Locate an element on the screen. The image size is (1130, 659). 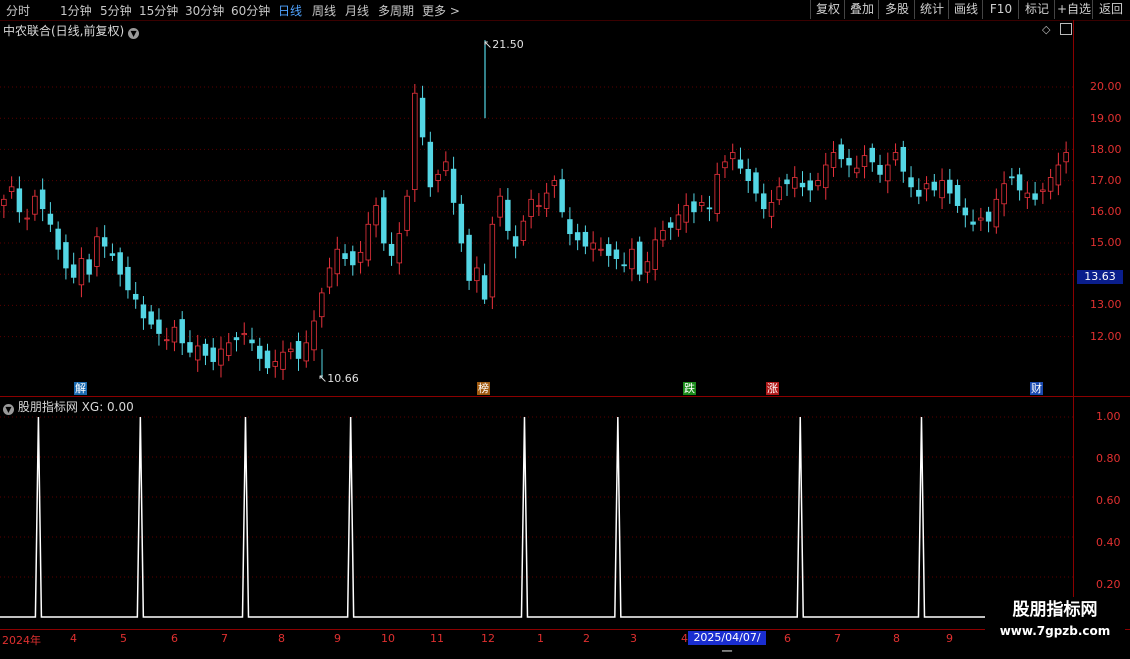
price-tick: 20.00 is located at coordinates (1106, 86).